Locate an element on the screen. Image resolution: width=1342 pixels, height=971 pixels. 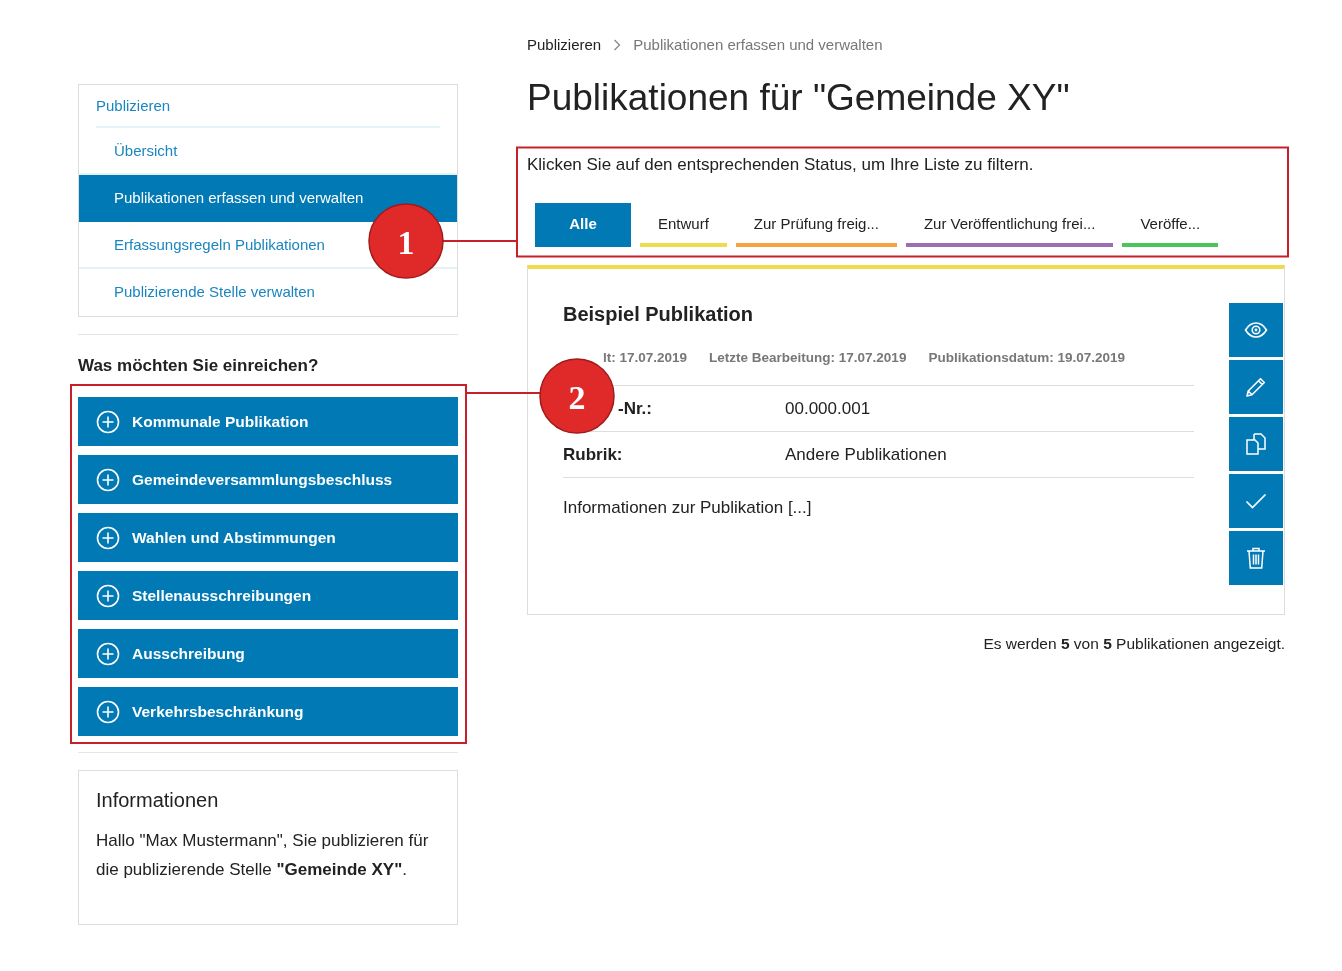
field-label: Rubrik: is located at coordinates (593, 454).